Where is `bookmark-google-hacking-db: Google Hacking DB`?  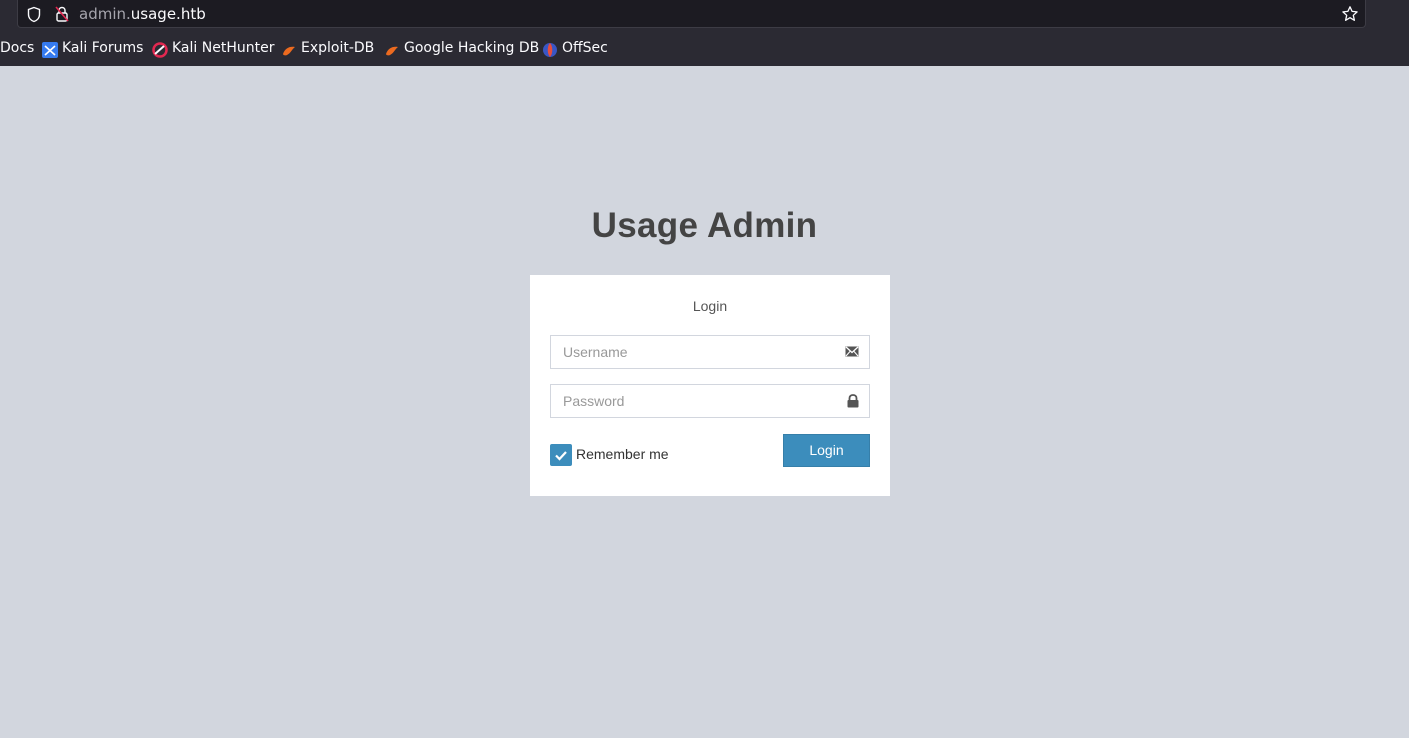
bookmark-google-hacking-db: Google Hacking DB is located at coordinates (471, 48).